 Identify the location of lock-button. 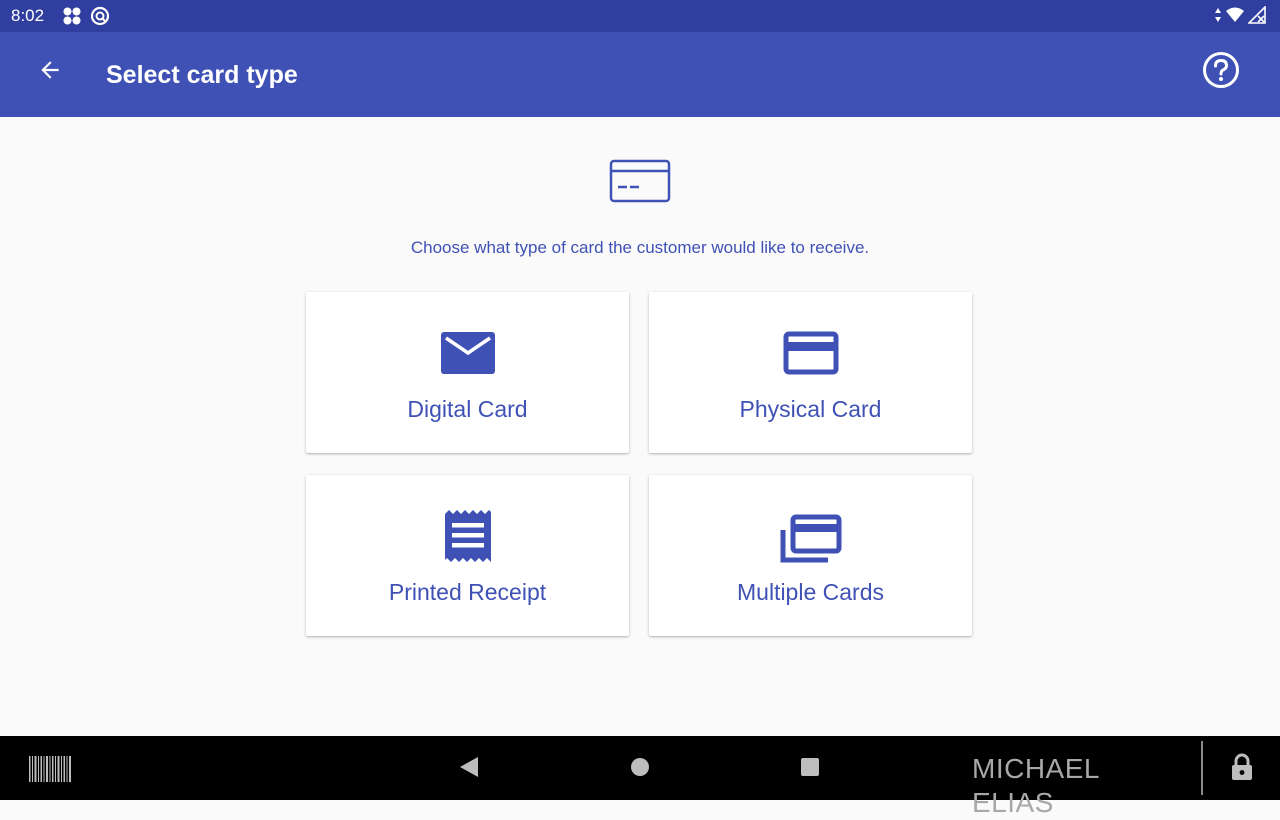
(1242, 769).